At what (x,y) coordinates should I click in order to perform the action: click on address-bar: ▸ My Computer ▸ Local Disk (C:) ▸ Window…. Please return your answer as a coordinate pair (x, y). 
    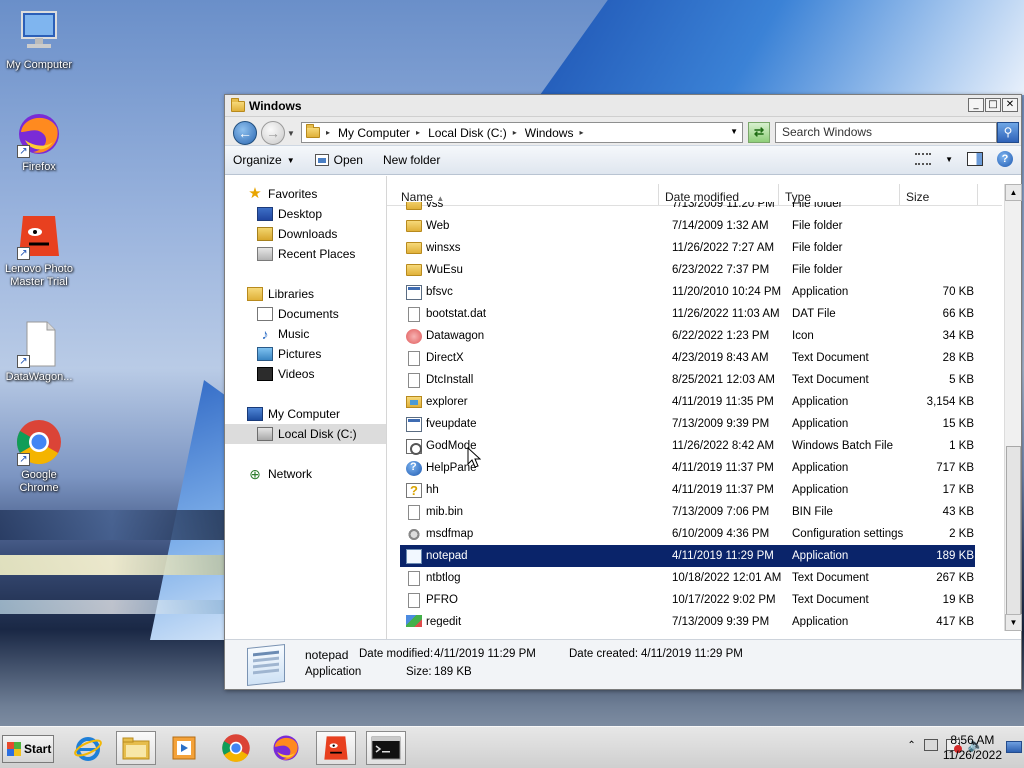
    Looking at the image, I should click on (522, 132).